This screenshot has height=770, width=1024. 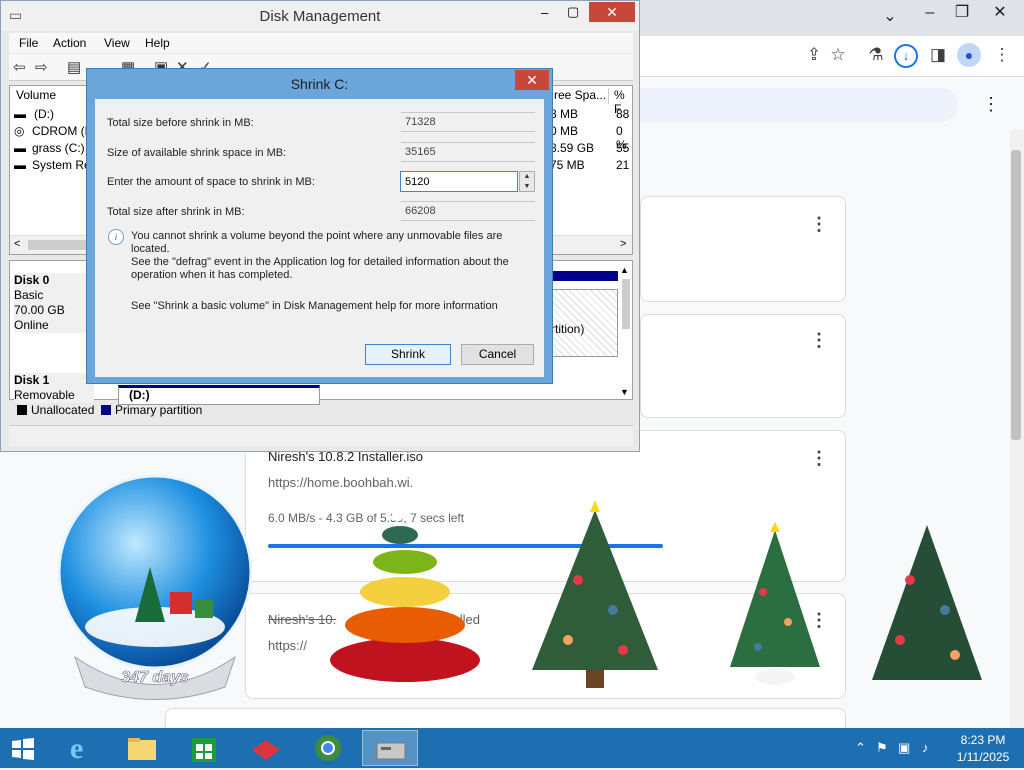 I want to click on disk0-type: Basic, so click(x=29, y=295).